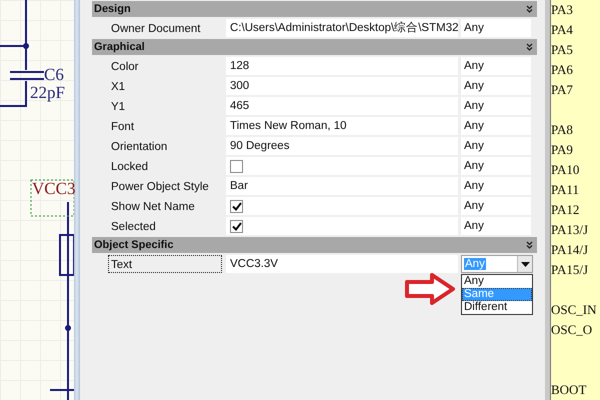  Describe the element at coordinates (565, 190) in the screenshot. I see `pin-label: PA11` at that location.